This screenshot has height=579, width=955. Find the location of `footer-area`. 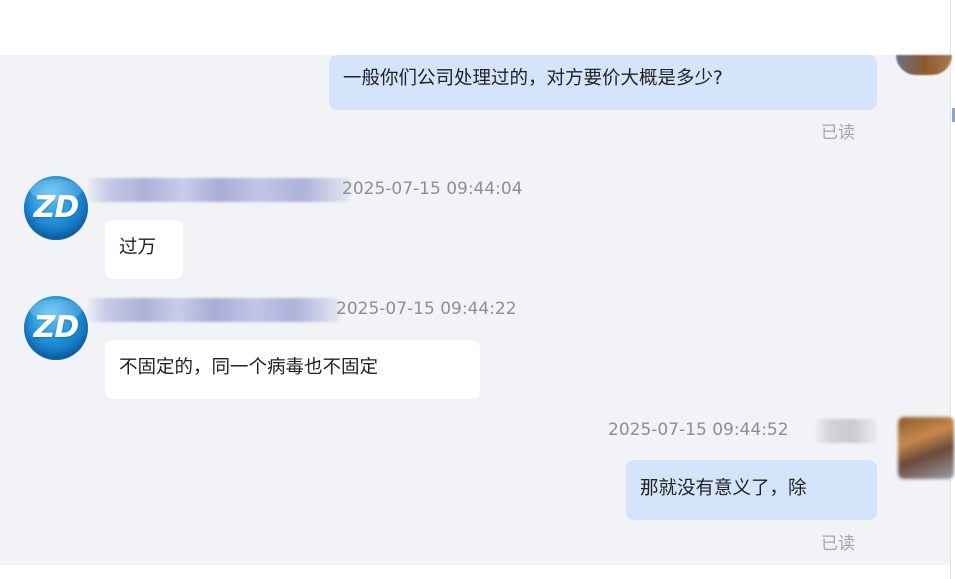

footer-area is located at coordinates (475, 572).